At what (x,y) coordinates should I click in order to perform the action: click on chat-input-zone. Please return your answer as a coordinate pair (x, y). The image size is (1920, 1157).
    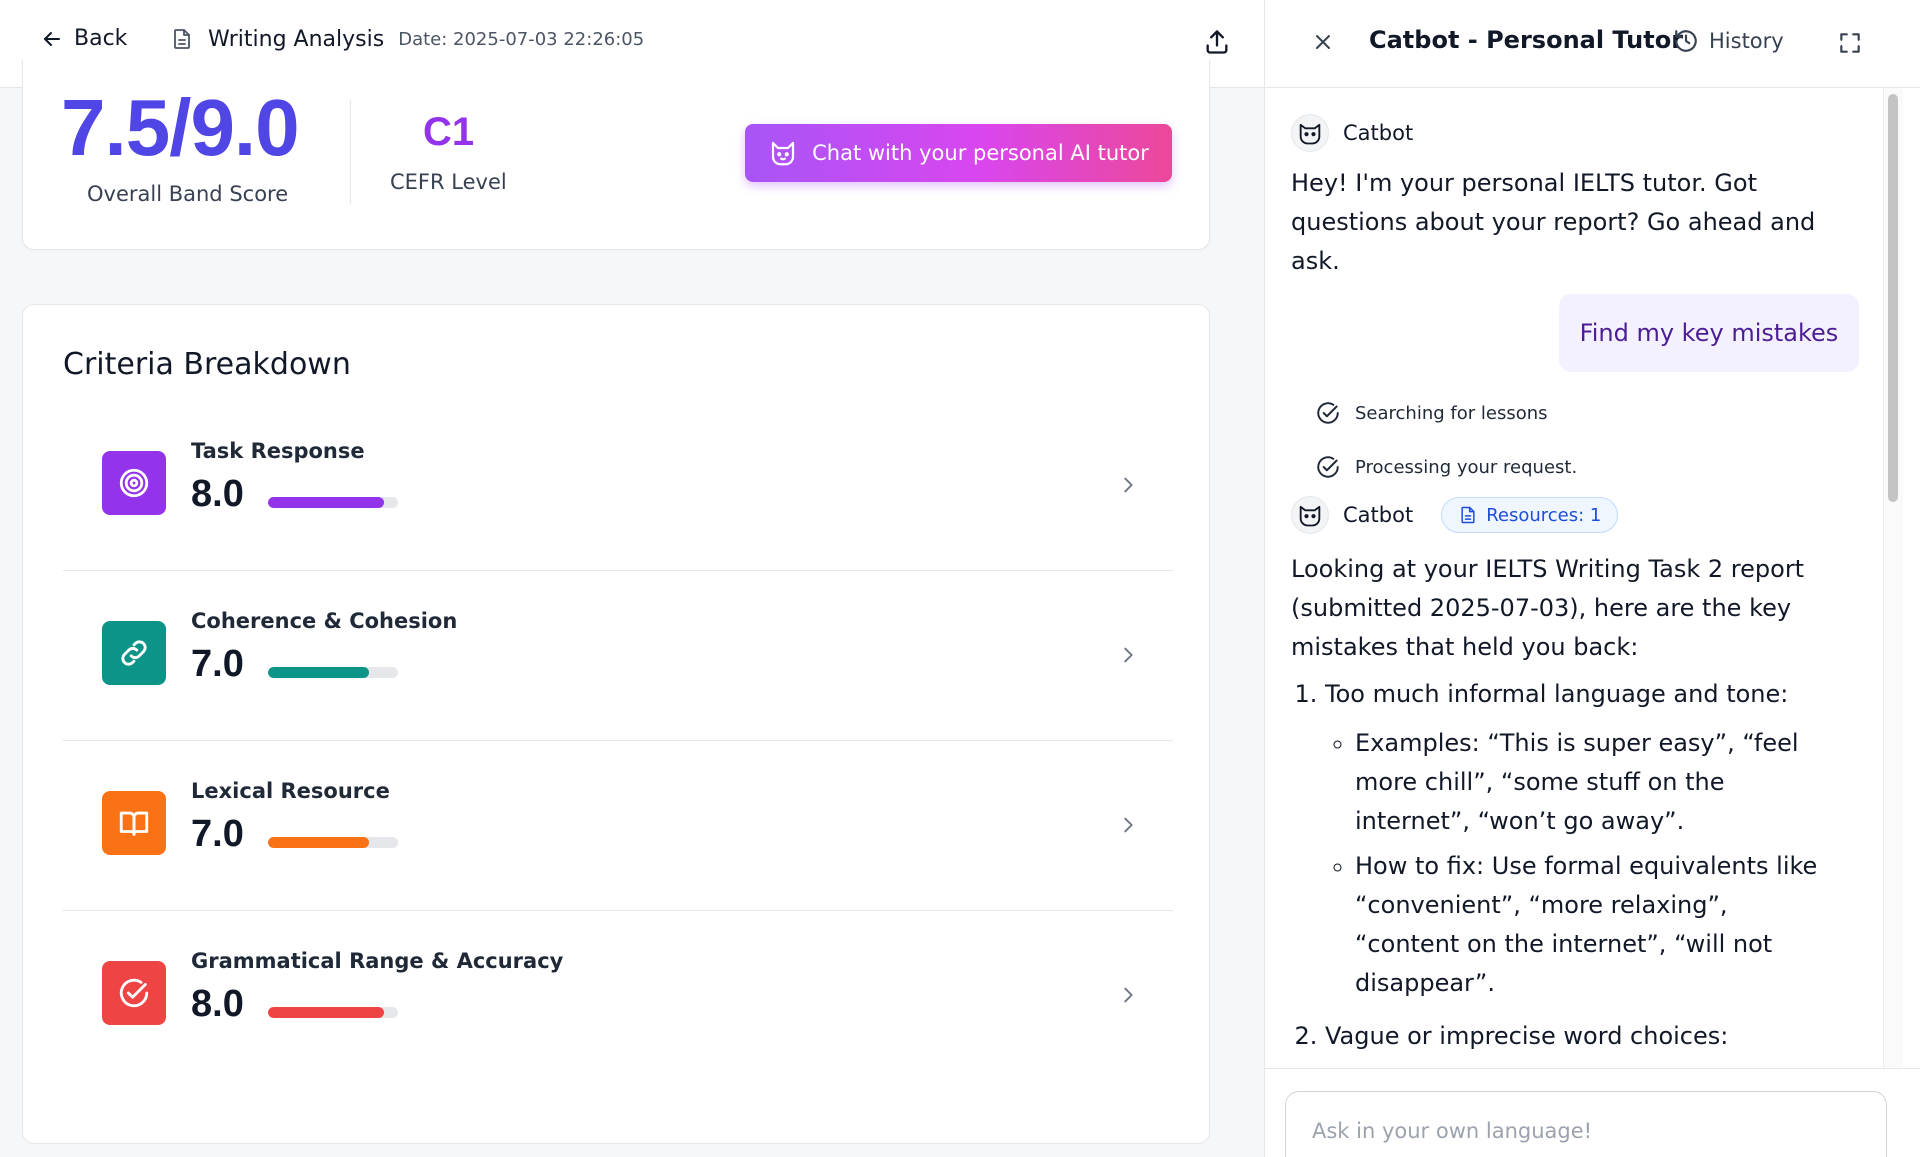
    Looking at the image, I should click on (1592, 1112).